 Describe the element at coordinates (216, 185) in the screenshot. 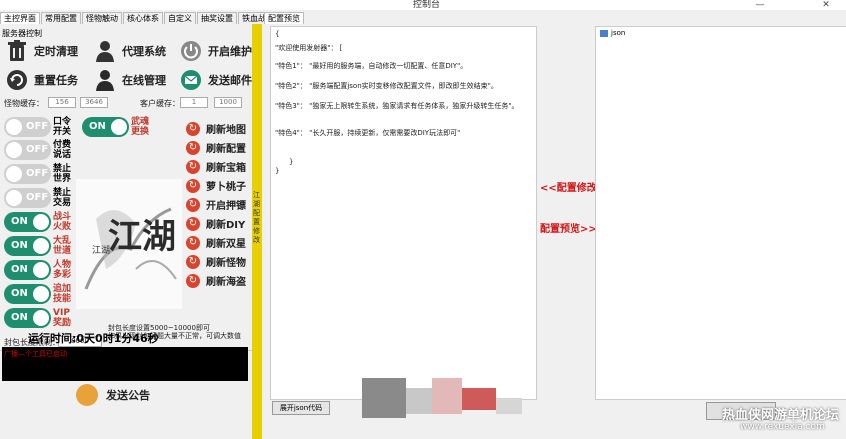

I see `radish-peach-button: ↻ 萝卜桃子` at that location.